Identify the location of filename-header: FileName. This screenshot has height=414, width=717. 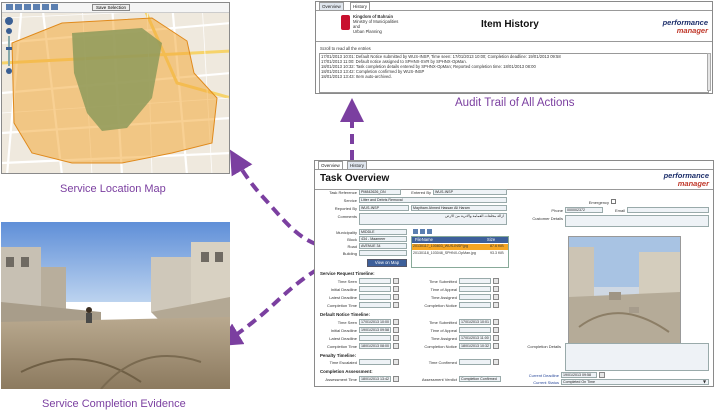
(424, 239).